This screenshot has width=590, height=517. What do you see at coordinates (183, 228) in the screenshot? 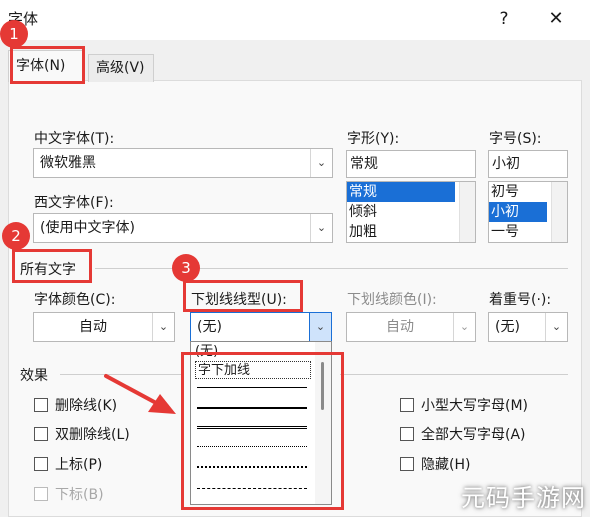
I see `western-font-combo: (使用中文字体) ⌄` at bounding box center [183, 228].